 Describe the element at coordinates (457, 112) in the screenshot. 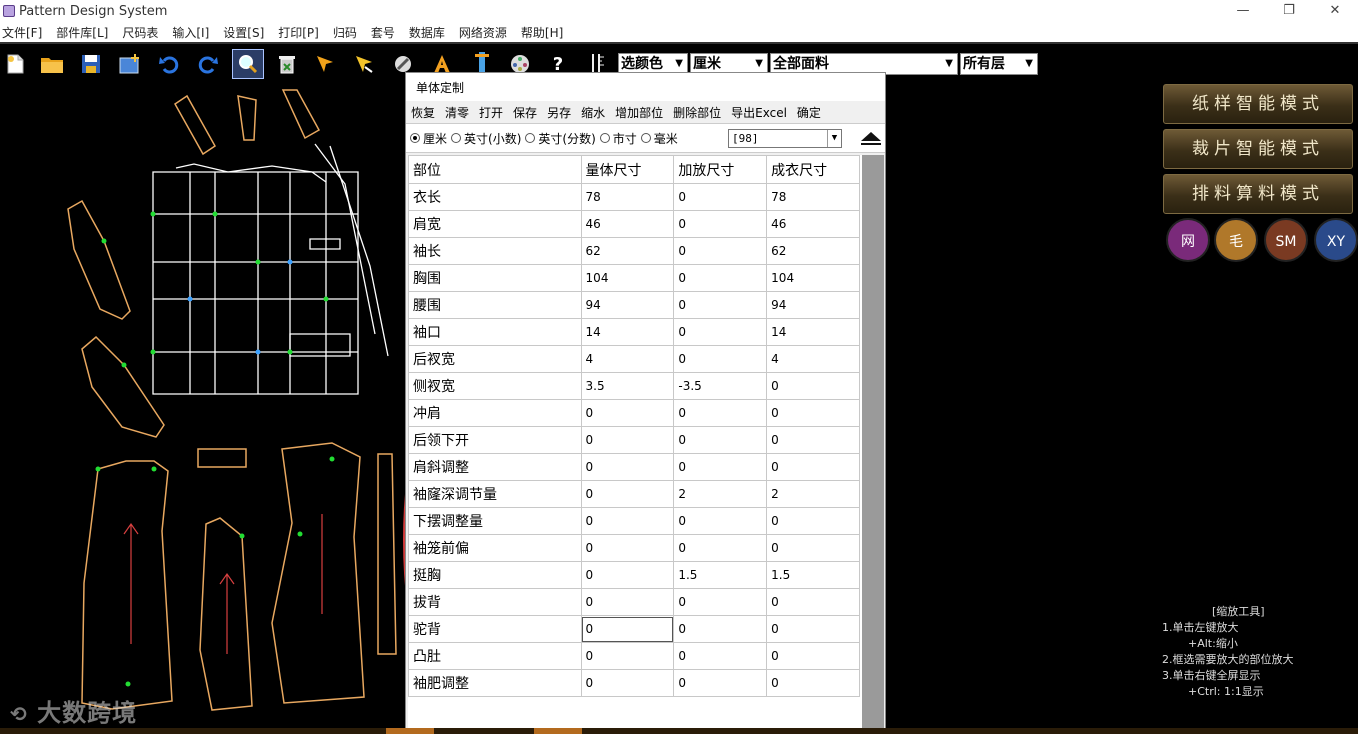

I see `clear-button: 清零` at that location.